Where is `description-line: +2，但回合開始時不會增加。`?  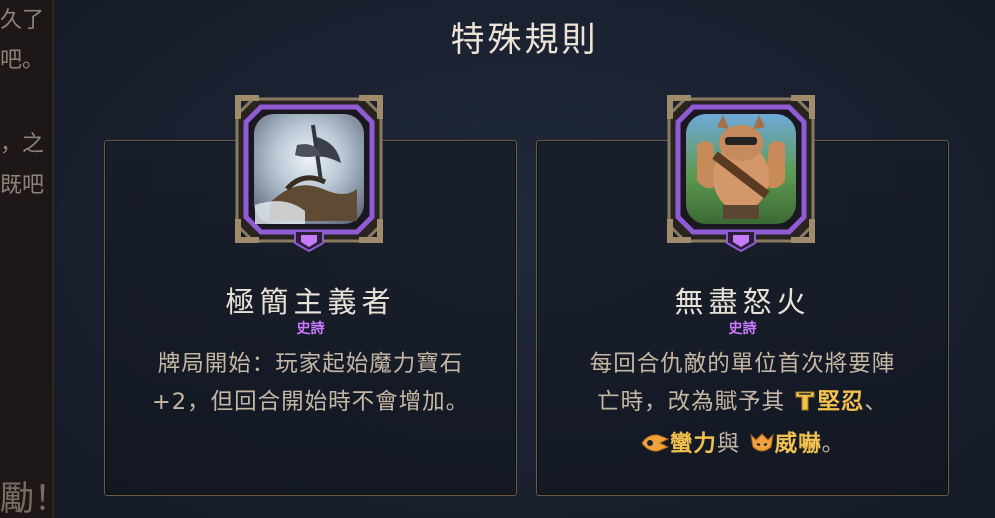 description-line: +2，但回合開始時不會增加。 is located at coordinates (310, 402).